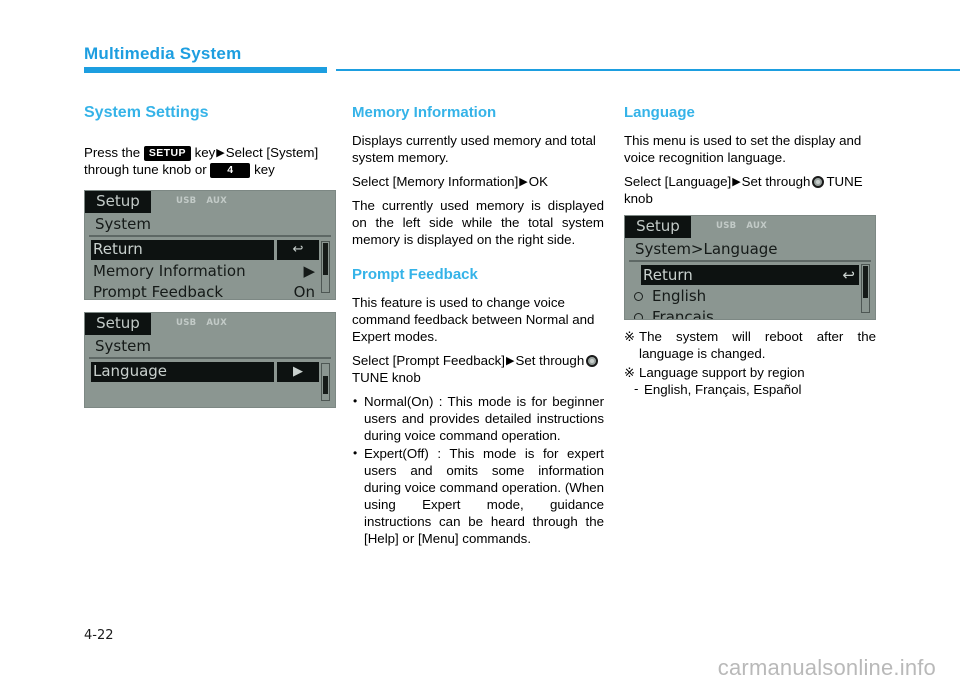 The width and height of the screenshot is (960, 689). Describe the element at coordinates (146, 112) in the screenshot. I see `section-heading-system-settings: System Settings` at that location.